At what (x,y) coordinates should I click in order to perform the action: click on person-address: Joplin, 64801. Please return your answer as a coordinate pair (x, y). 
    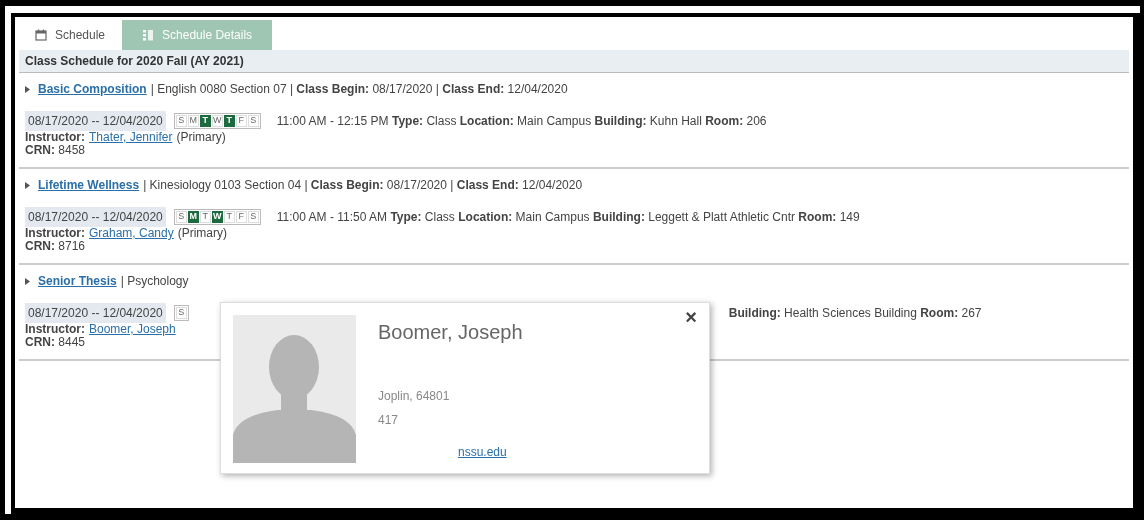
    Looking at the image, I should click on (414, 396).